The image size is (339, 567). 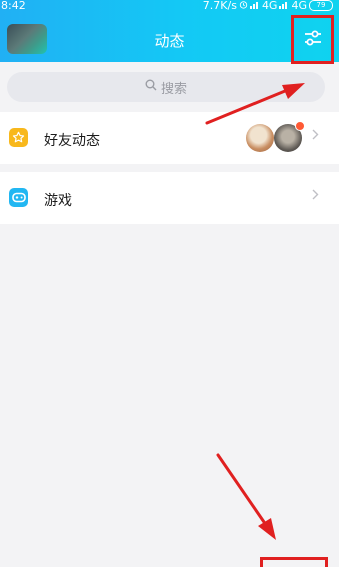 What do you see at coordinates (173, 89) in the screenshot?
I see `search-placeholder: 搜索` at bounding box center [173, 89].